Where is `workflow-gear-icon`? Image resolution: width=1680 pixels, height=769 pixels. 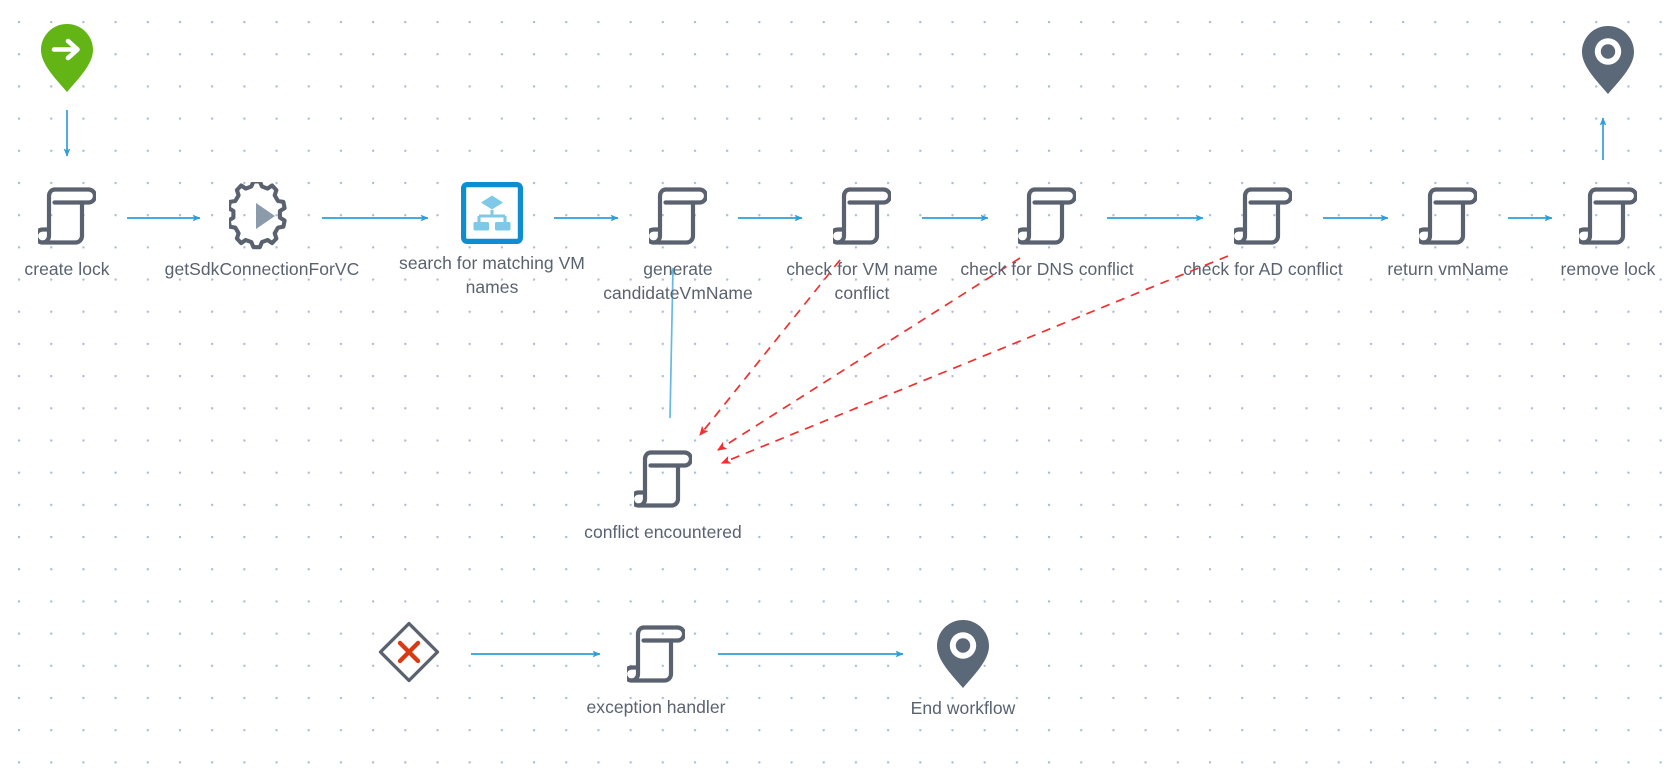 workflow-gear-icon is located at coordinates (260, 214).